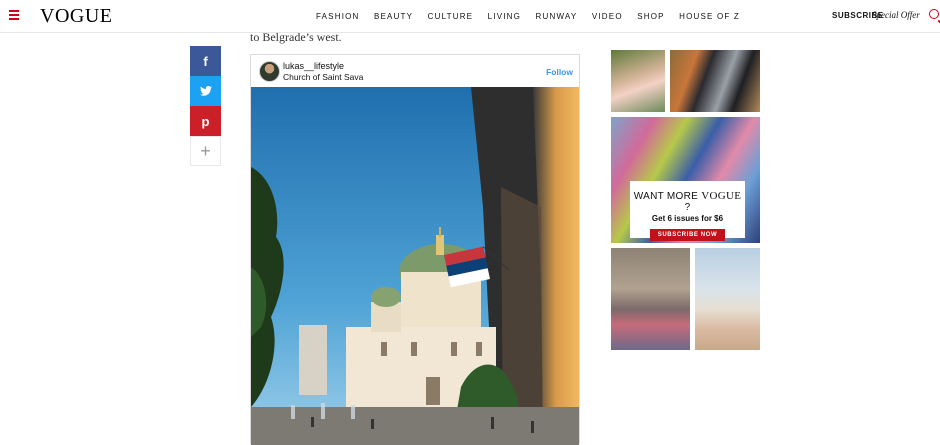 This screenshot has height=445, width=940. What do you see at coordinates (687, 235) in the screenshot?
I see `subscribe-now-button: SUBSCRIBE NOW` at bounding box center [687, 235].